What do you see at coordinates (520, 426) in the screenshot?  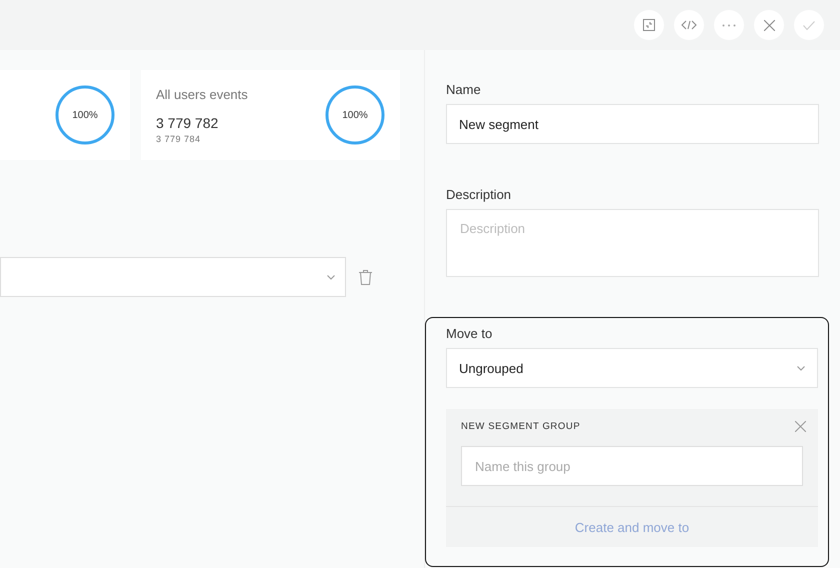 I see `panel-title: NEW SEGMENT GROUP` at bounding box center [520, 426].